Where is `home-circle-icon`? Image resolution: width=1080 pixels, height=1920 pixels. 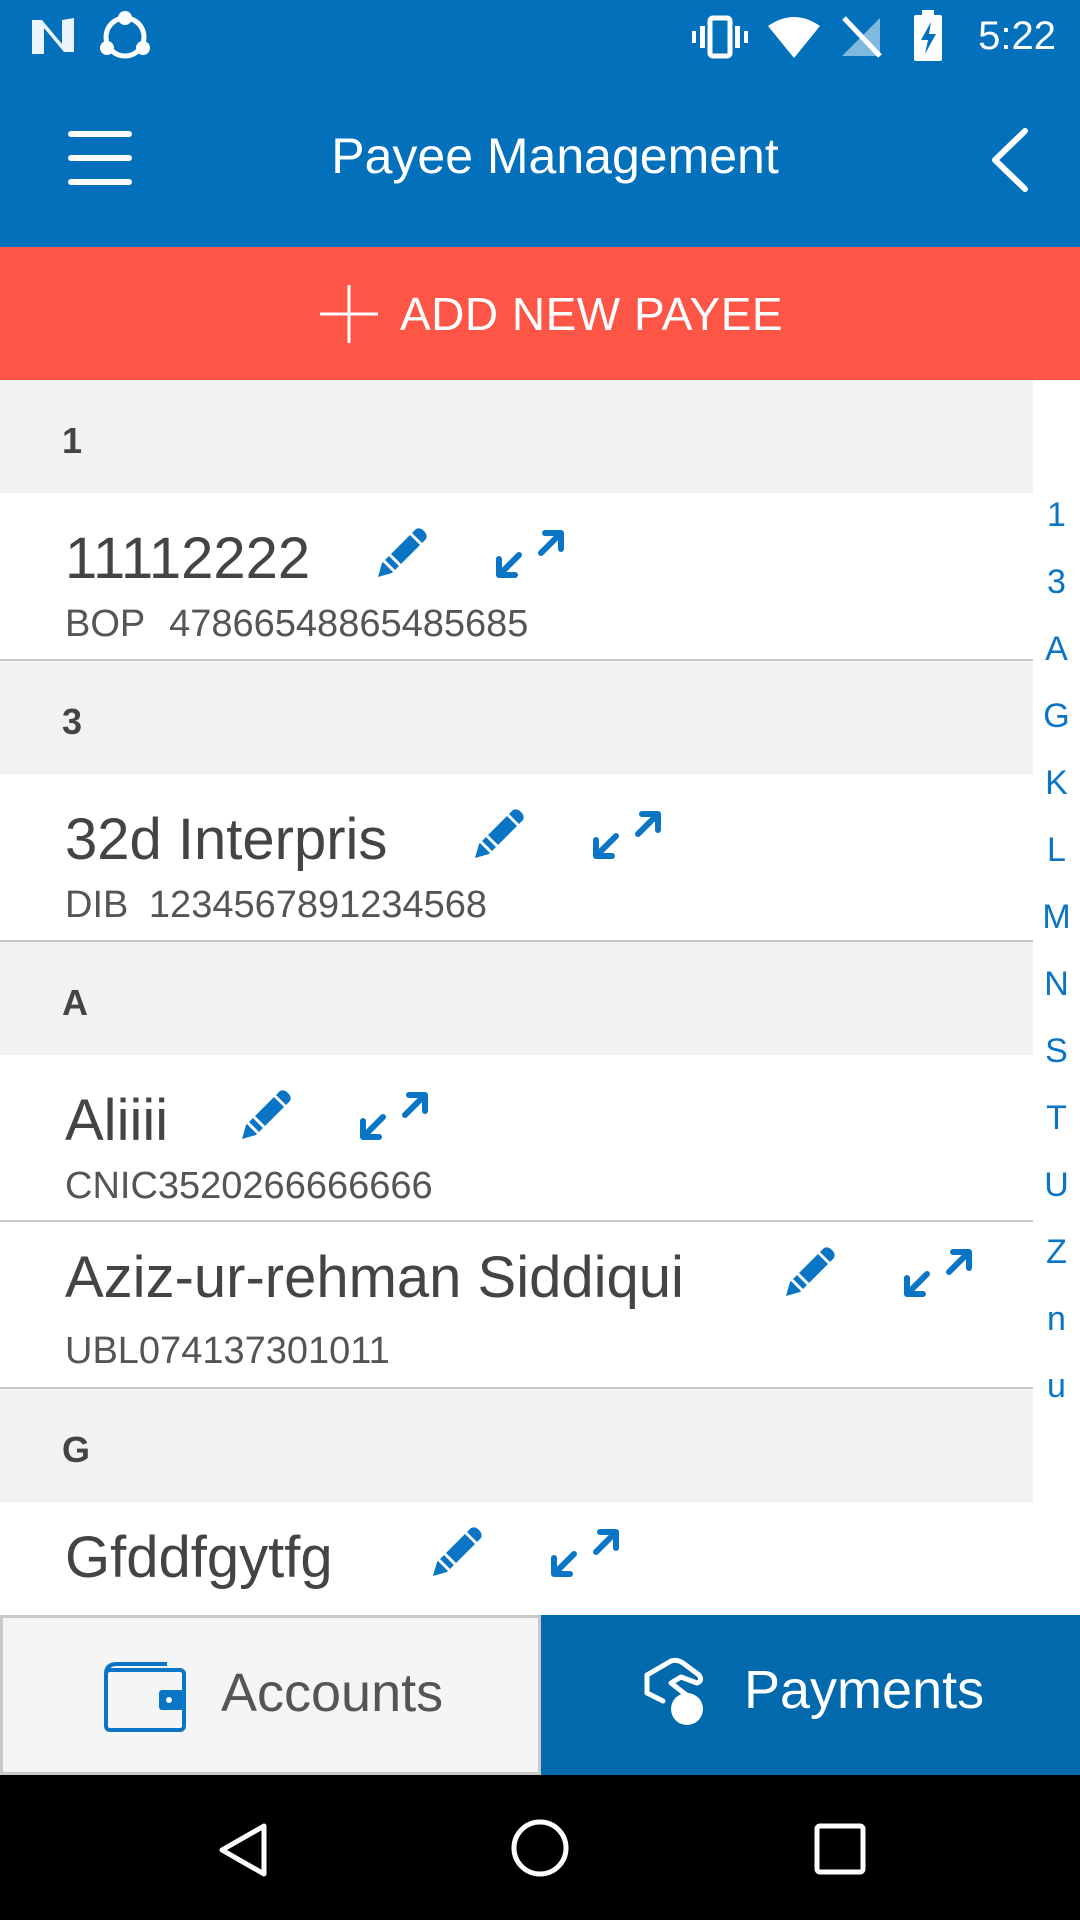
home-circle-icon is located at coordinates (540, 1848).